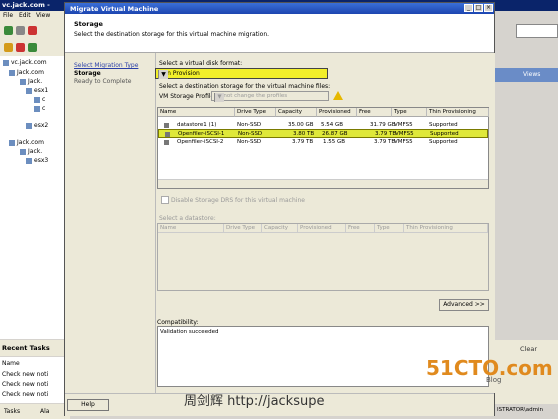  I want to click on nav-storage: Storage, so click(87, 73).